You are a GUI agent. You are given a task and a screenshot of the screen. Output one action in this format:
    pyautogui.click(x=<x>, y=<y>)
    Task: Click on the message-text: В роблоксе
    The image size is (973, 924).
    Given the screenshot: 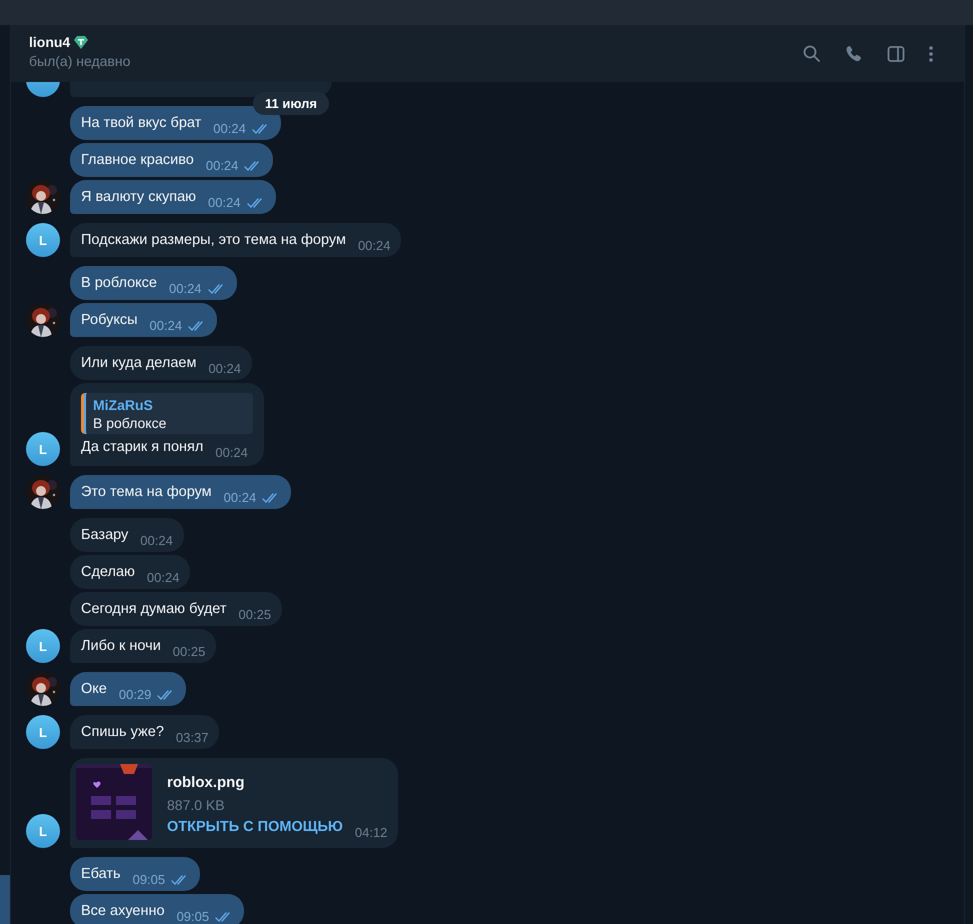 What is the action you would take?
    pyautogui.click(x=119, y=283)
    